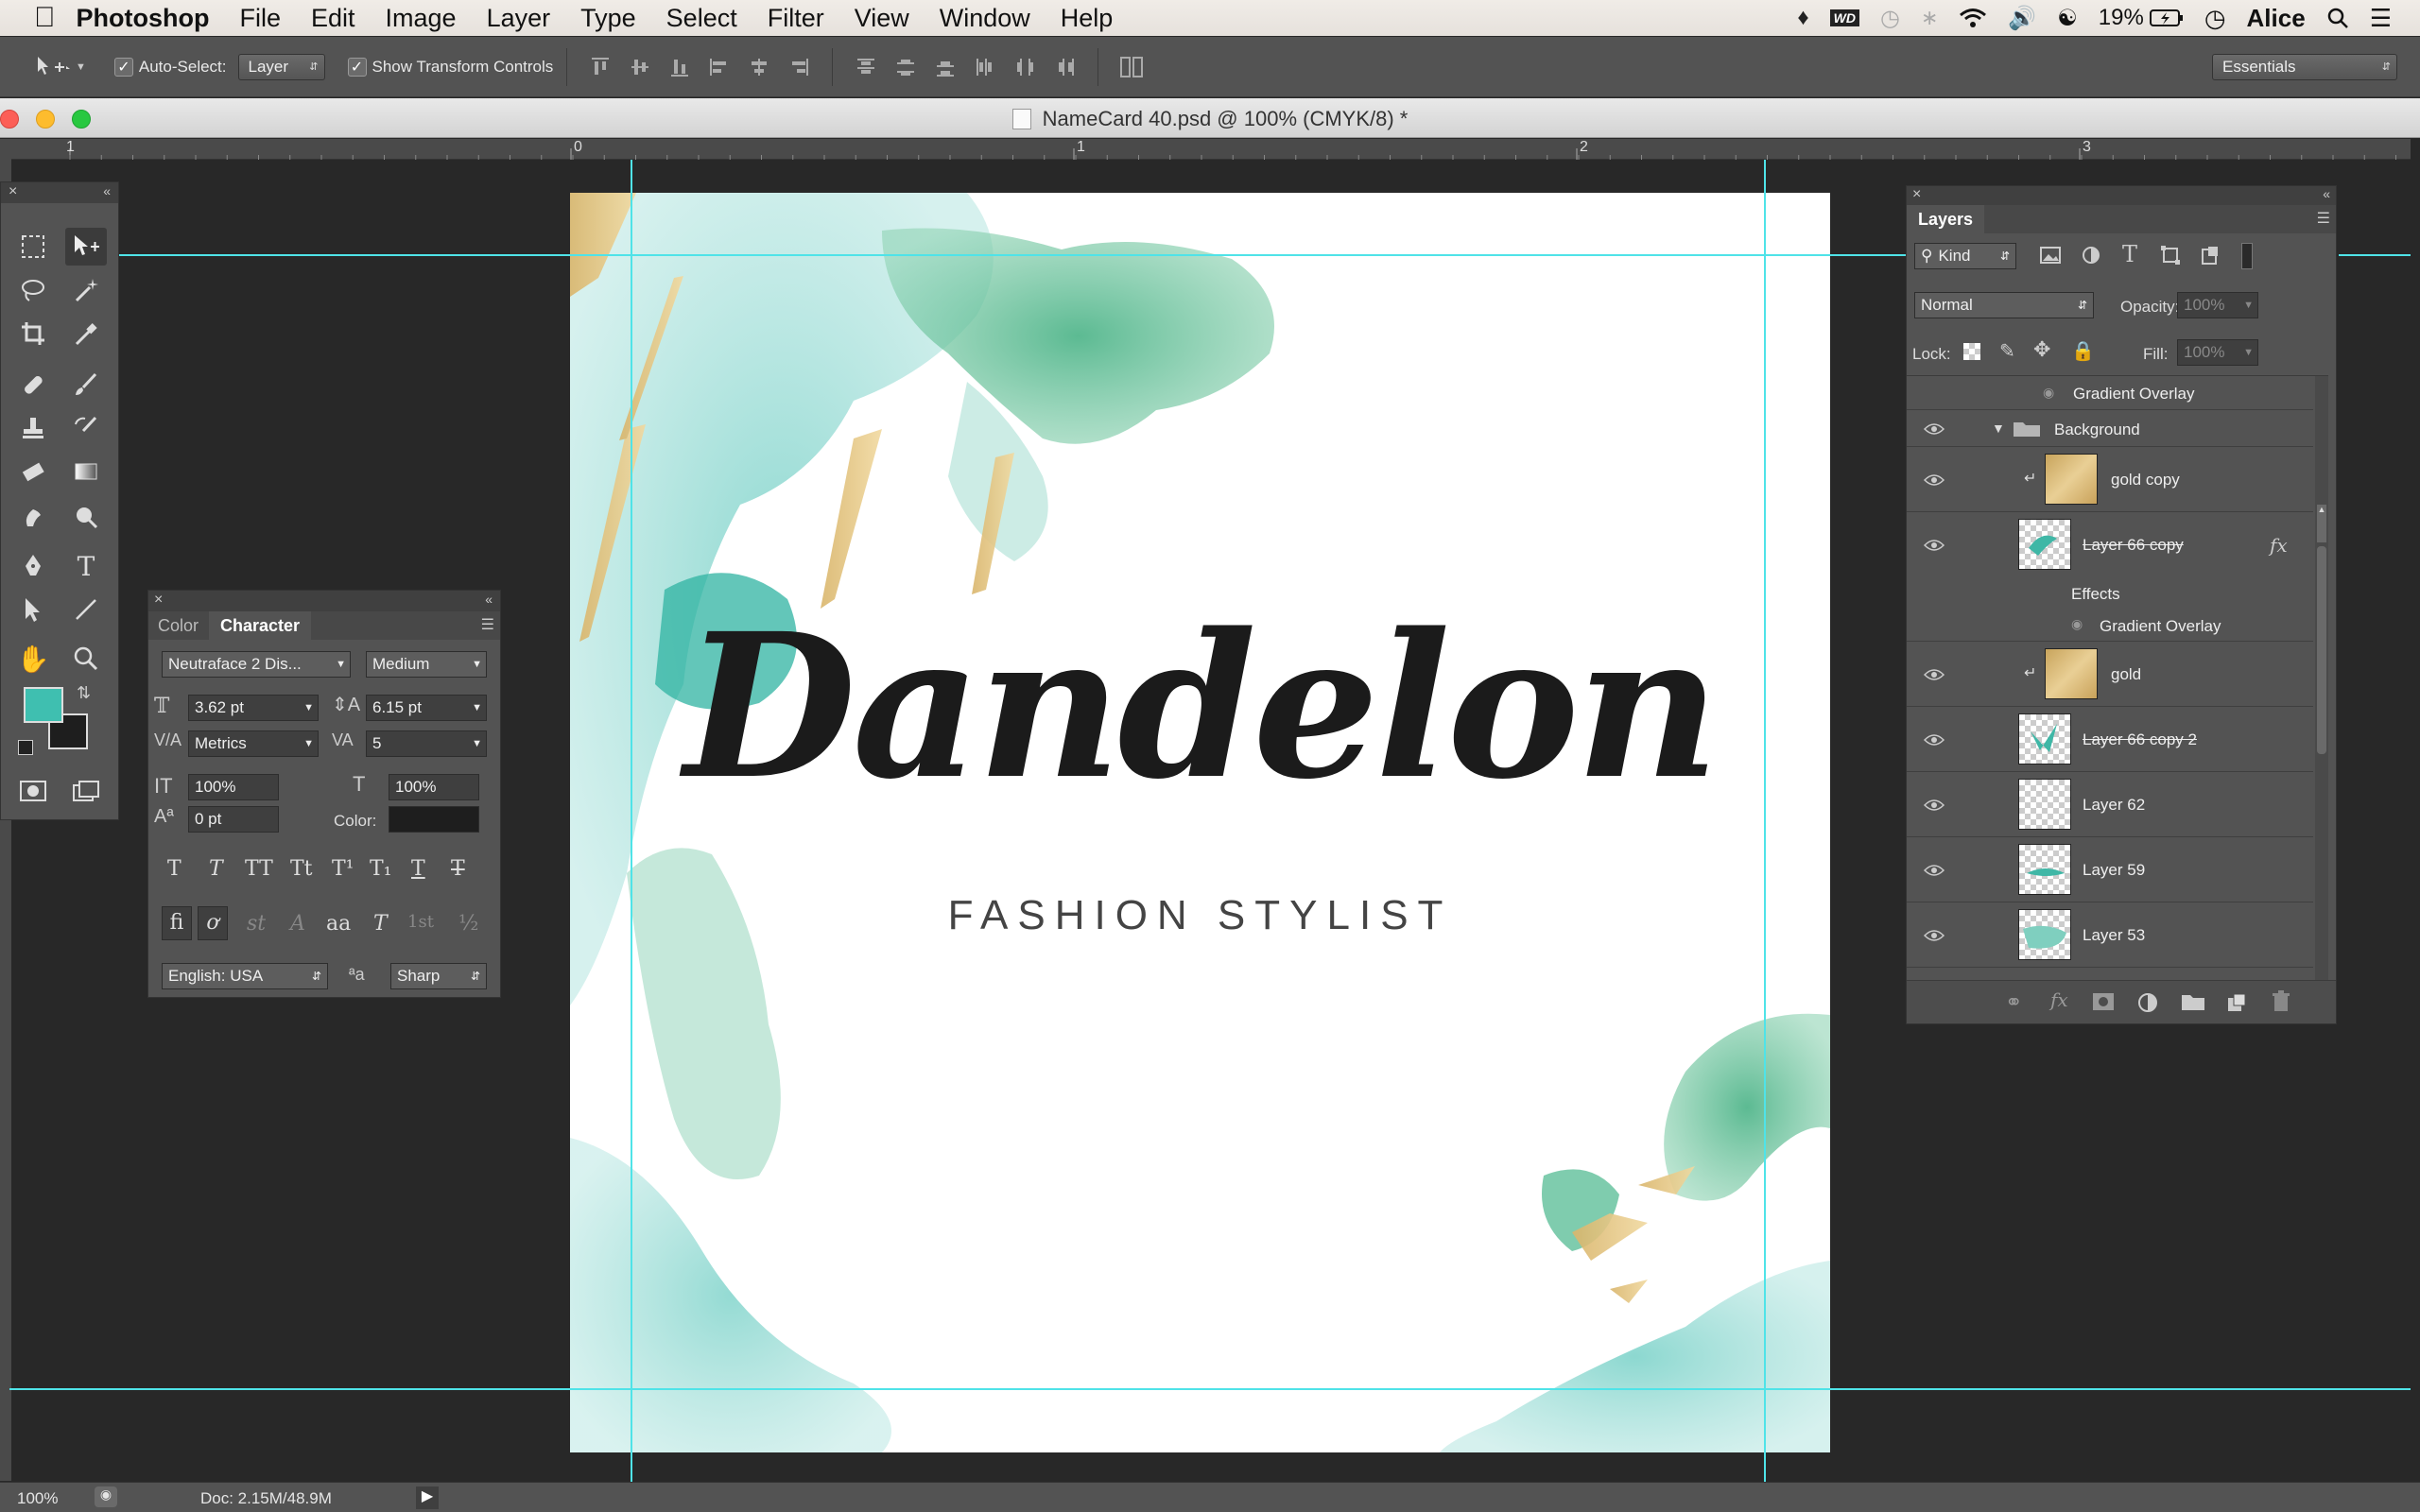 The image size is (2420, 1512). Describe the element at coordinates (33, 247) in the screenshot. I see `marquee-tool-icon` at that location.